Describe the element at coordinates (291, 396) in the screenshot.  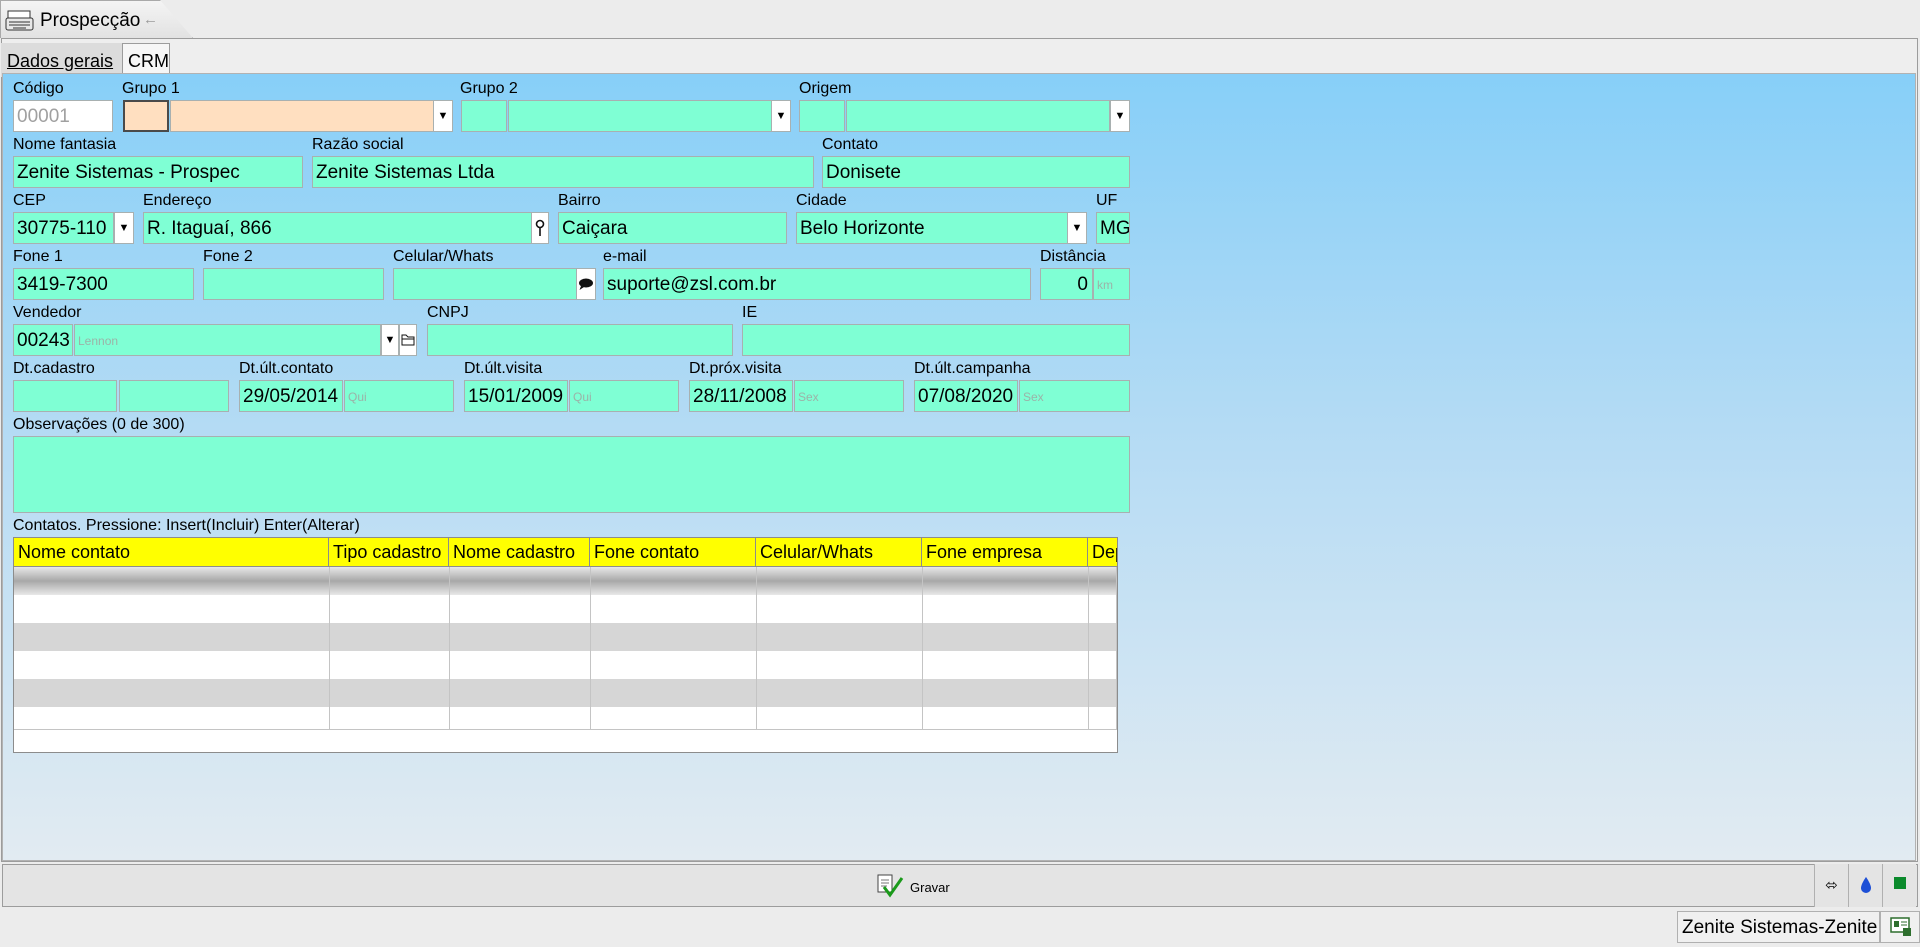
I see `dt-ult-contato-field: 29/05/2014` at that location.